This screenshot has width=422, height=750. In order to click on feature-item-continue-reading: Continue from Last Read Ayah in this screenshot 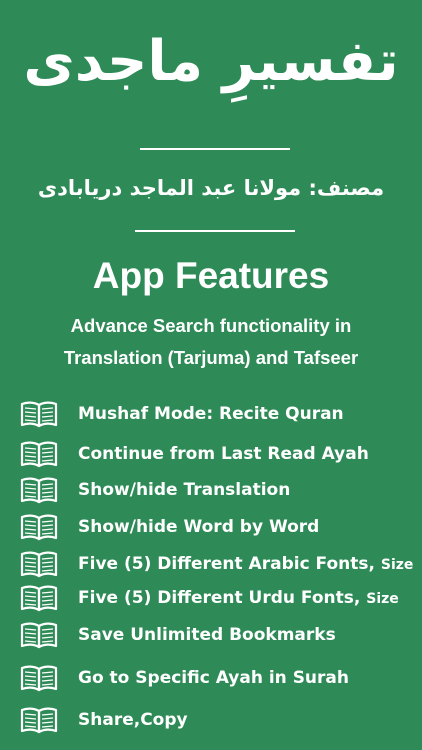, I will do `click(211, 454)`.